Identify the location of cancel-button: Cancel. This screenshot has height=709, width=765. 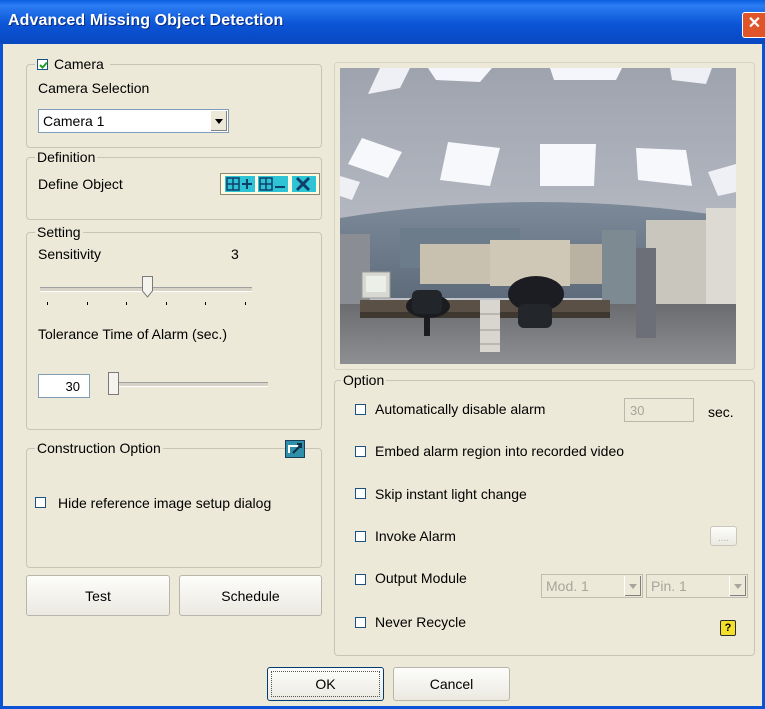
(451, 684).